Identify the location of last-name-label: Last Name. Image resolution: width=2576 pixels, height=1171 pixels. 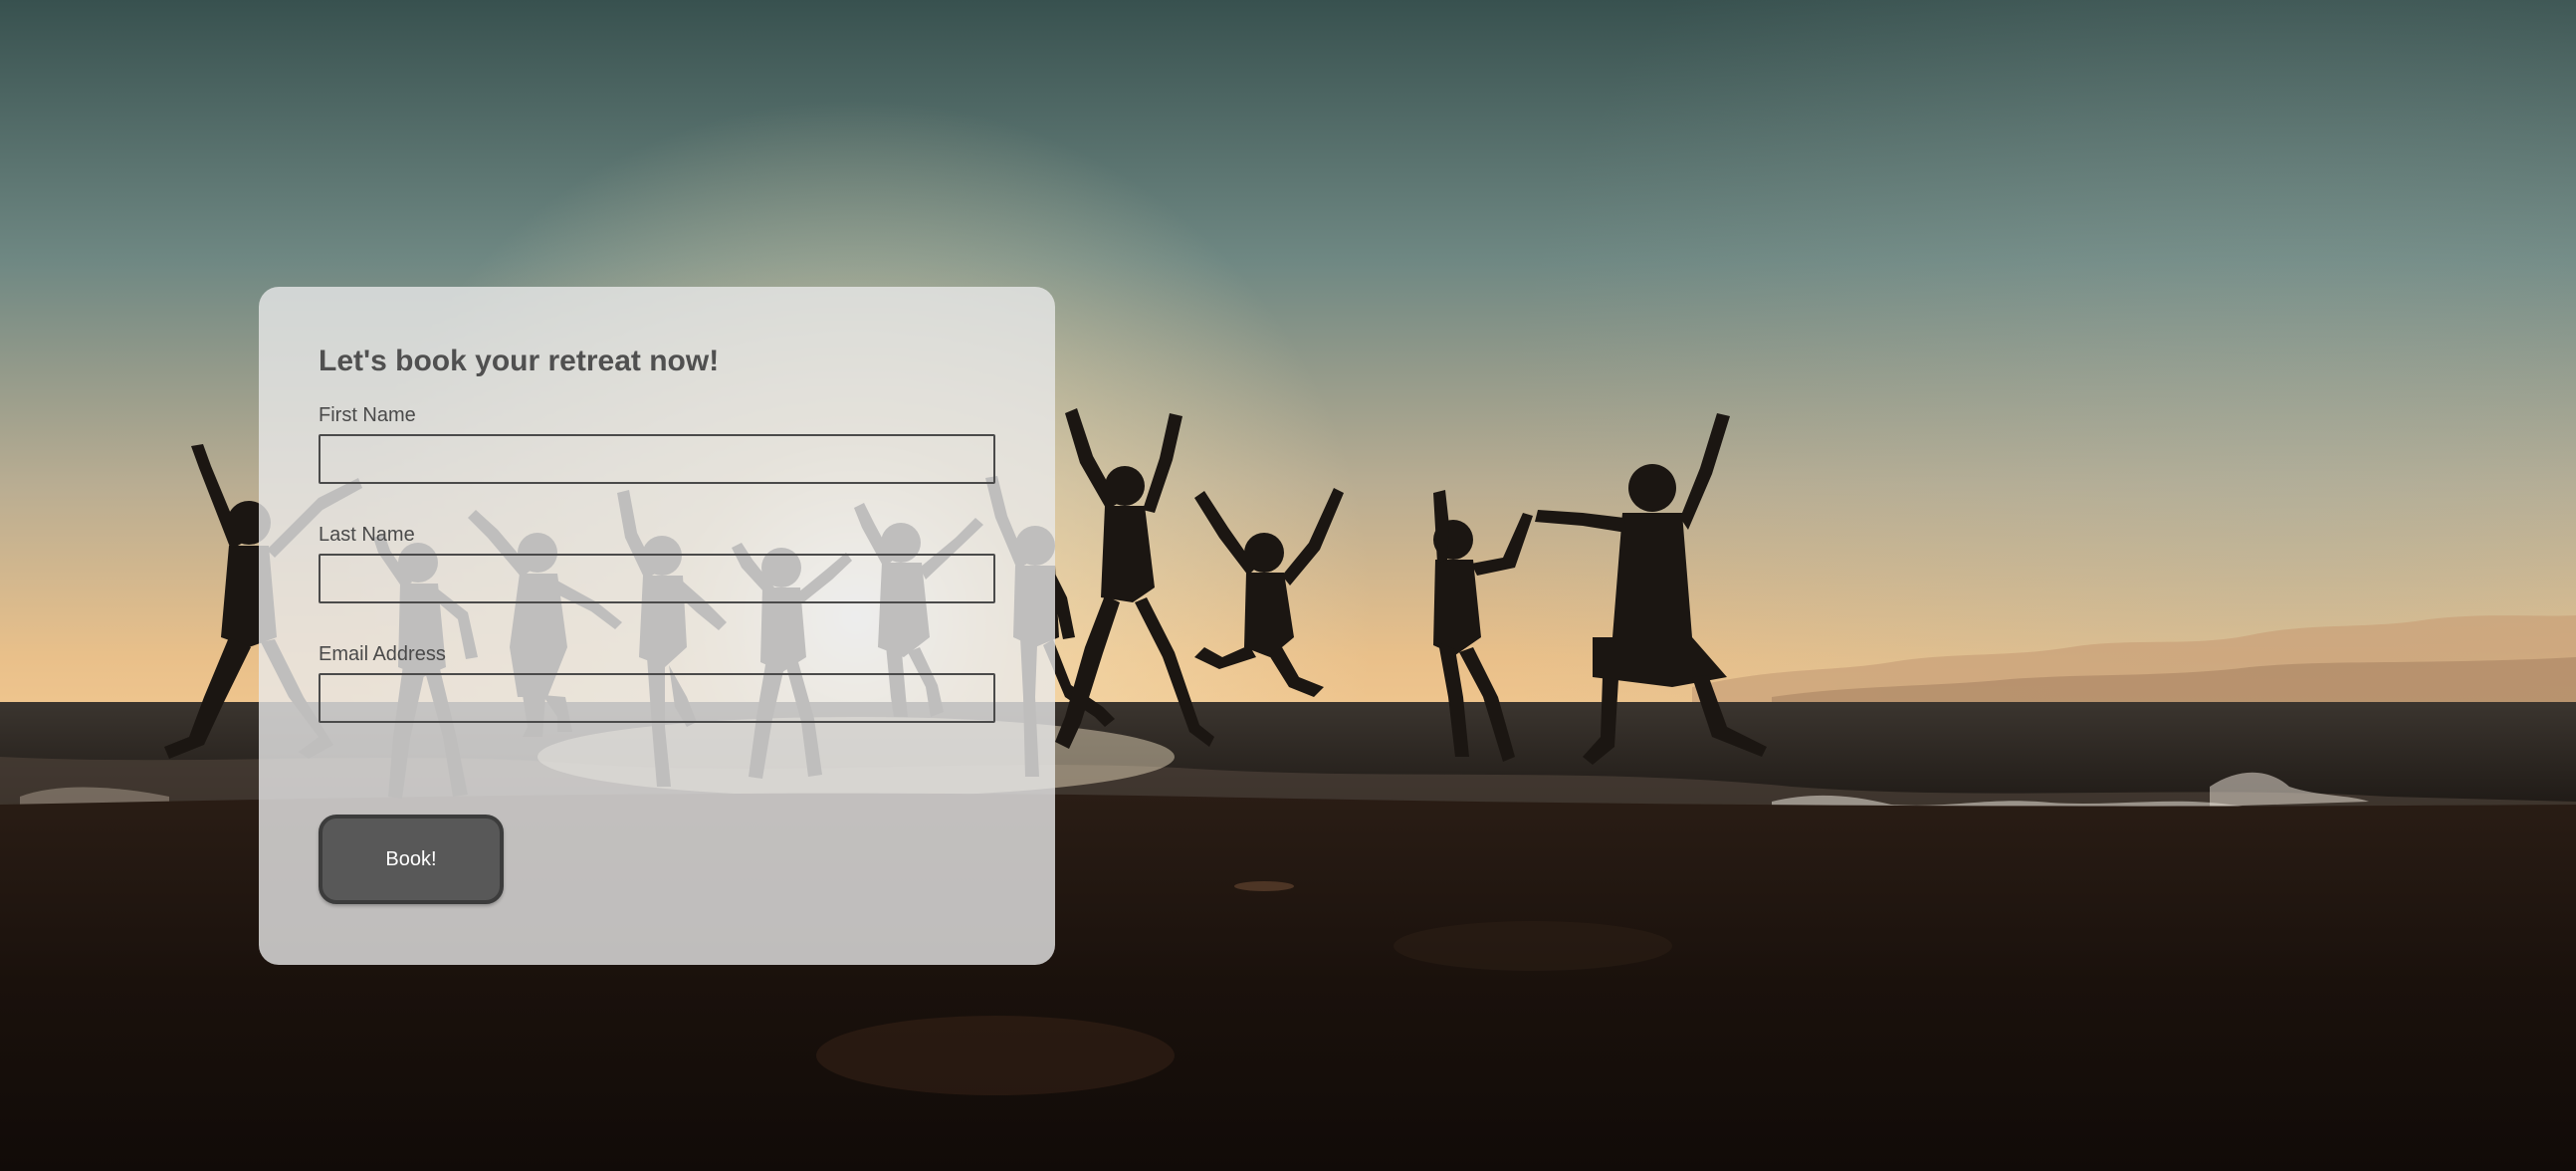
(367, 535).